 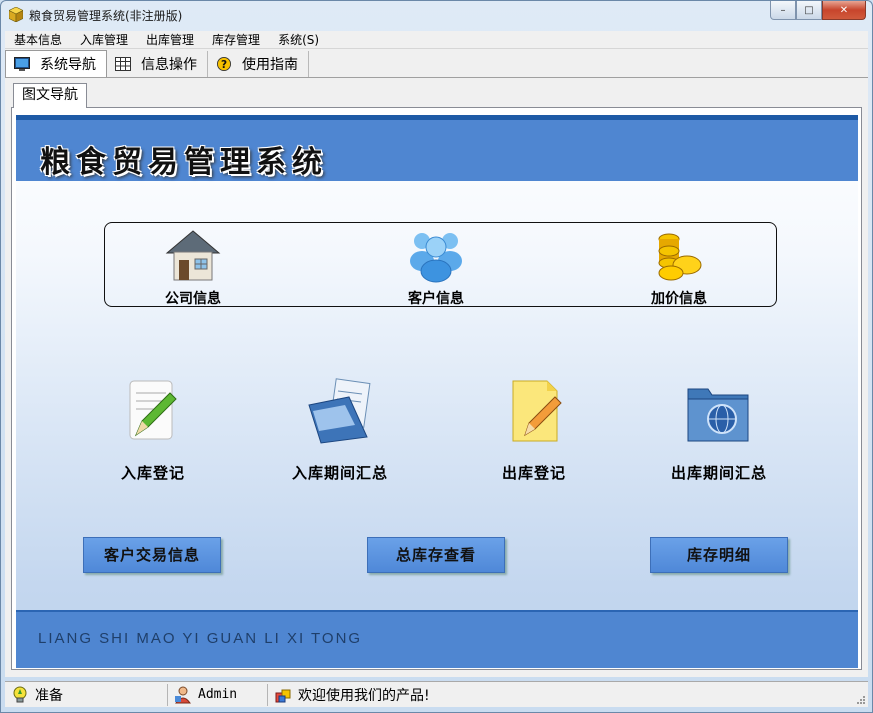 I want to click on monitor-icon, so click(x=22, y=64).